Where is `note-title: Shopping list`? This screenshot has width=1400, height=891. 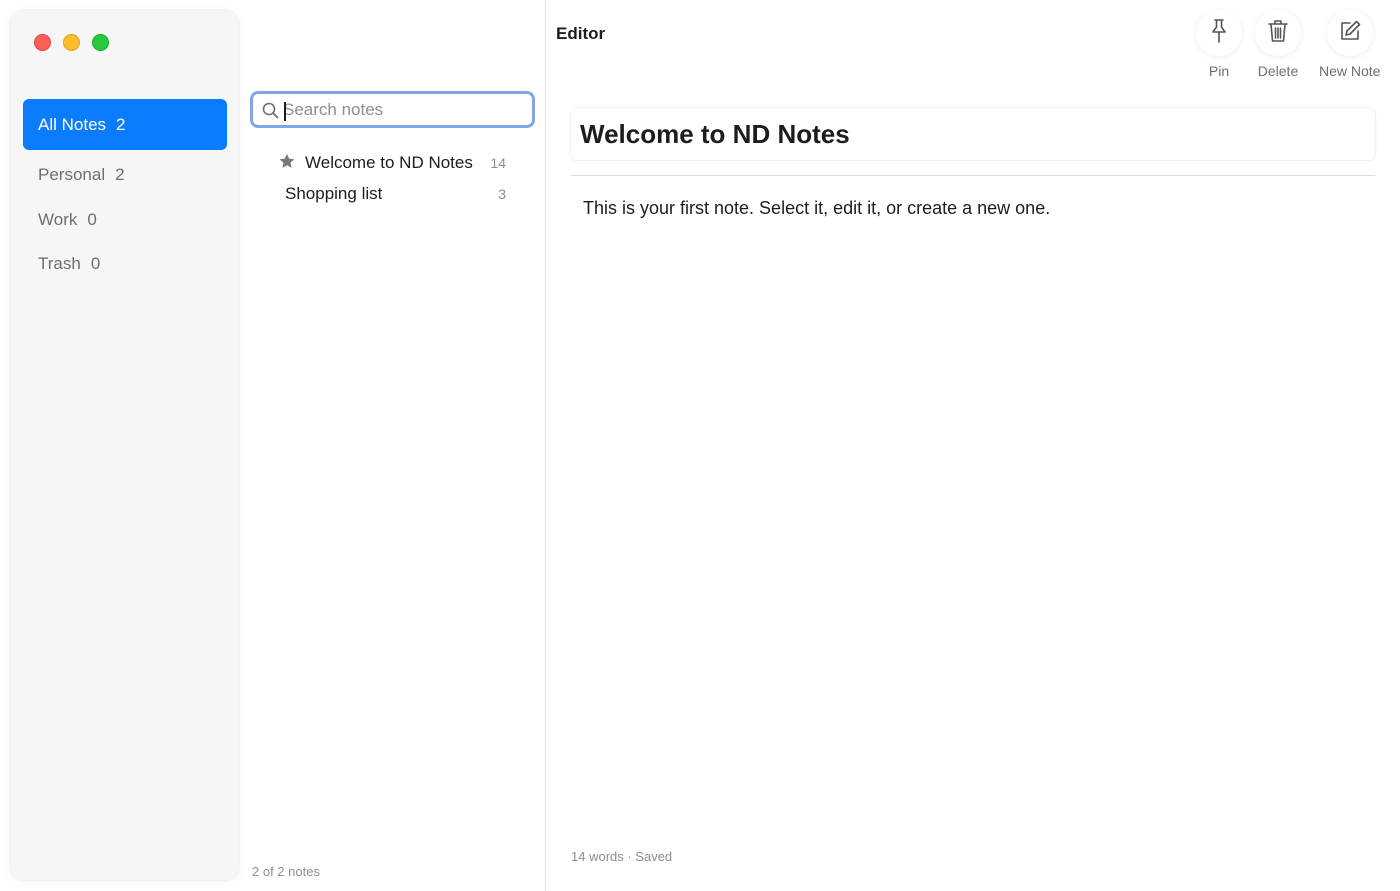 note-title: Shopping list is located at coordinates (334, 193).